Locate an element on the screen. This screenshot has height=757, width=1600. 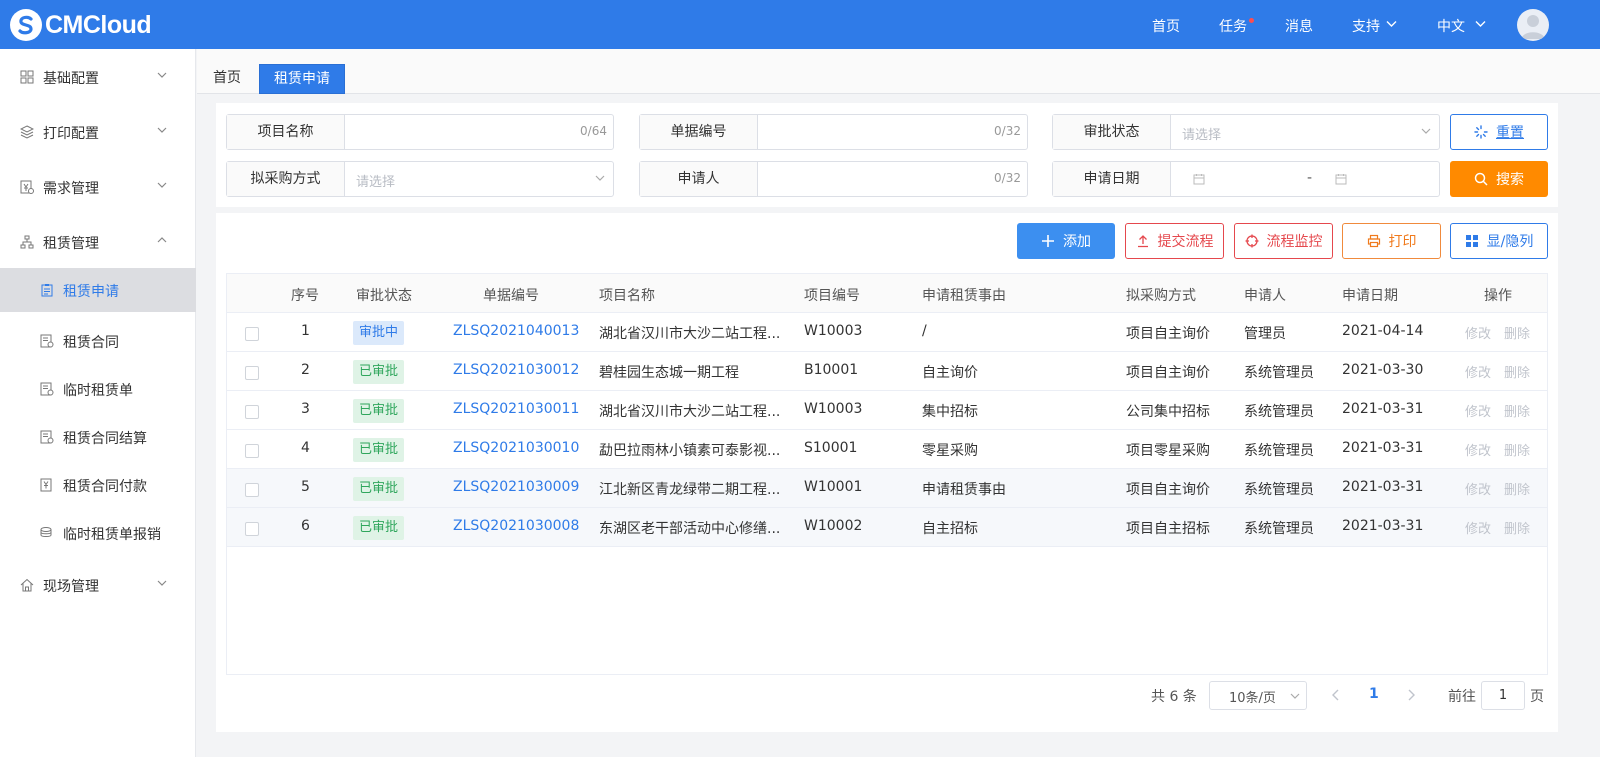
column-toggle-label: 显/隐列 is located at coordinates (1510, 242).